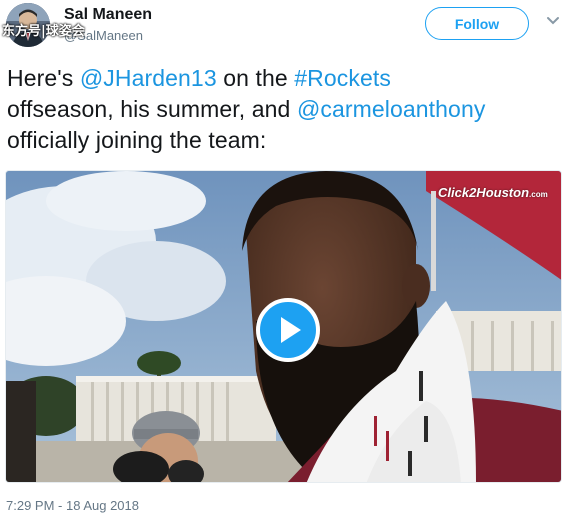  I want to click on play-button, so click(288, 330).